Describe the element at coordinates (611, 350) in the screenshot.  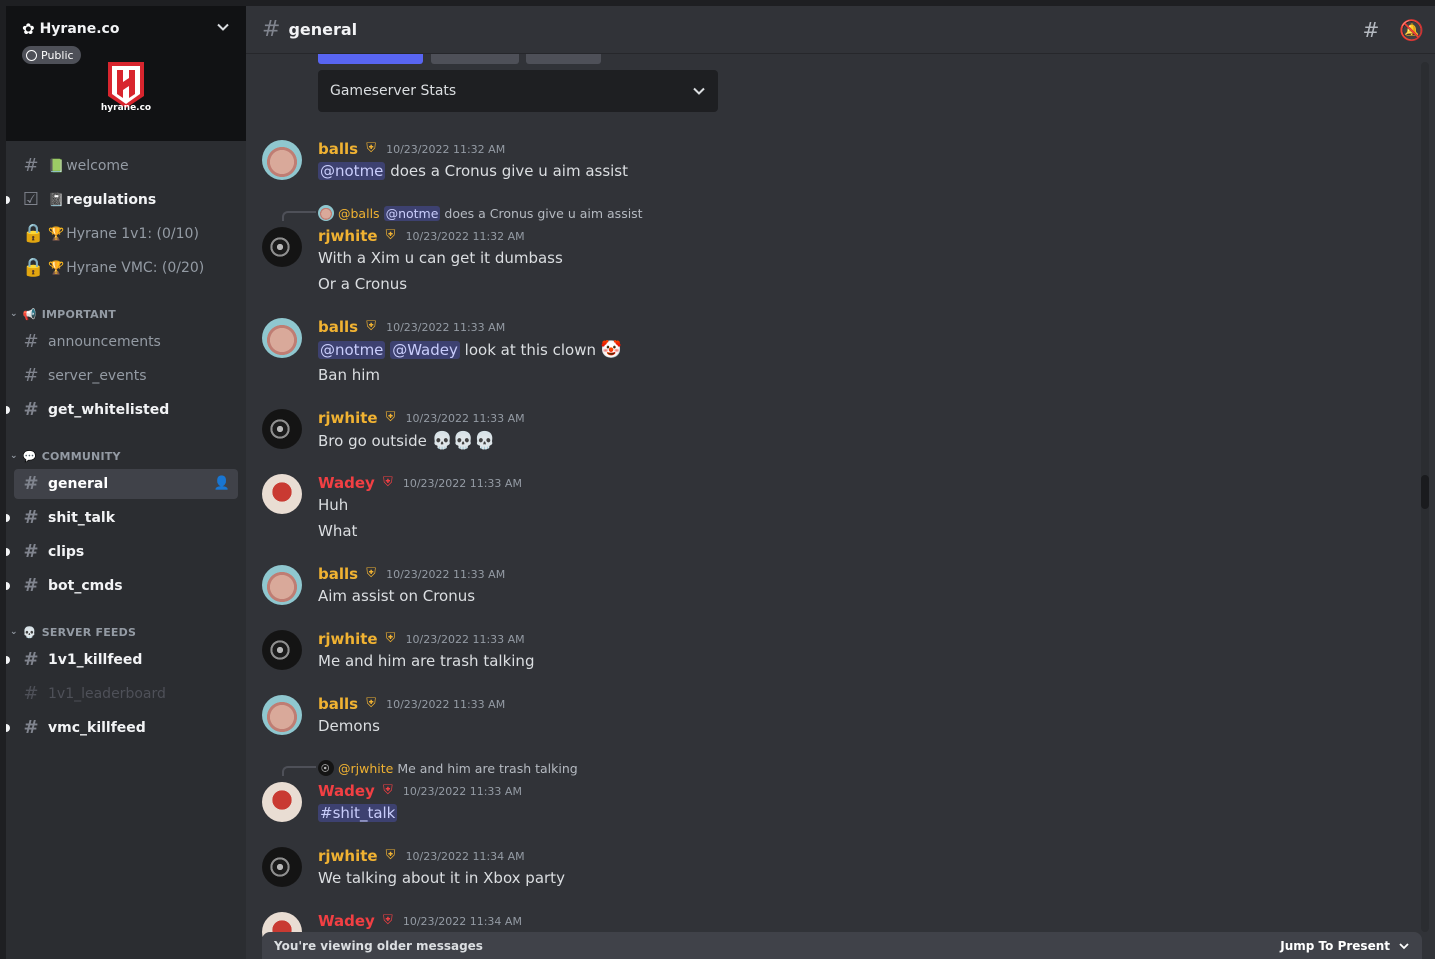
I see `clown-emoji: 🤡` at that location.